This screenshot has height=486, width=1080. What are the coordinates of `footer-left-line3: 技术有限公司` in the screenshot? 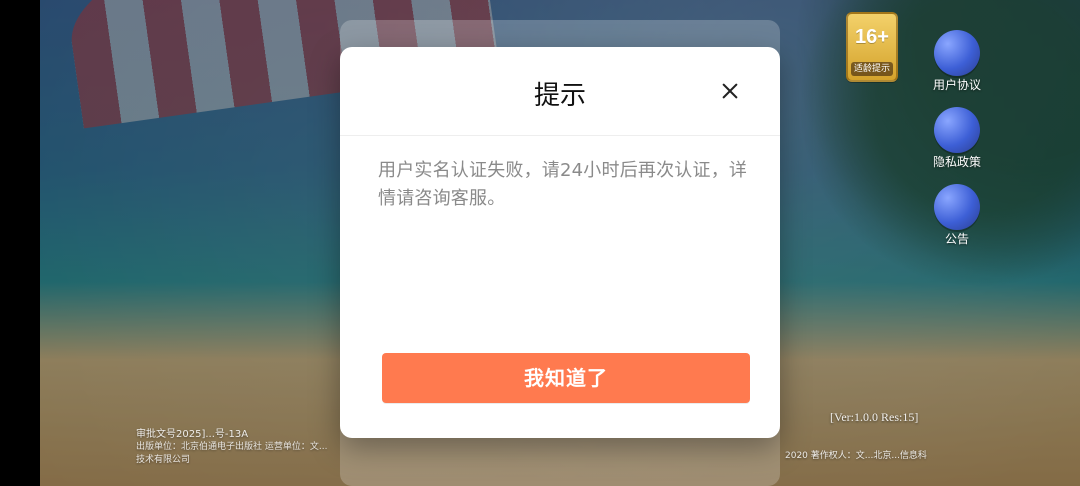 It's located at (163, 460).